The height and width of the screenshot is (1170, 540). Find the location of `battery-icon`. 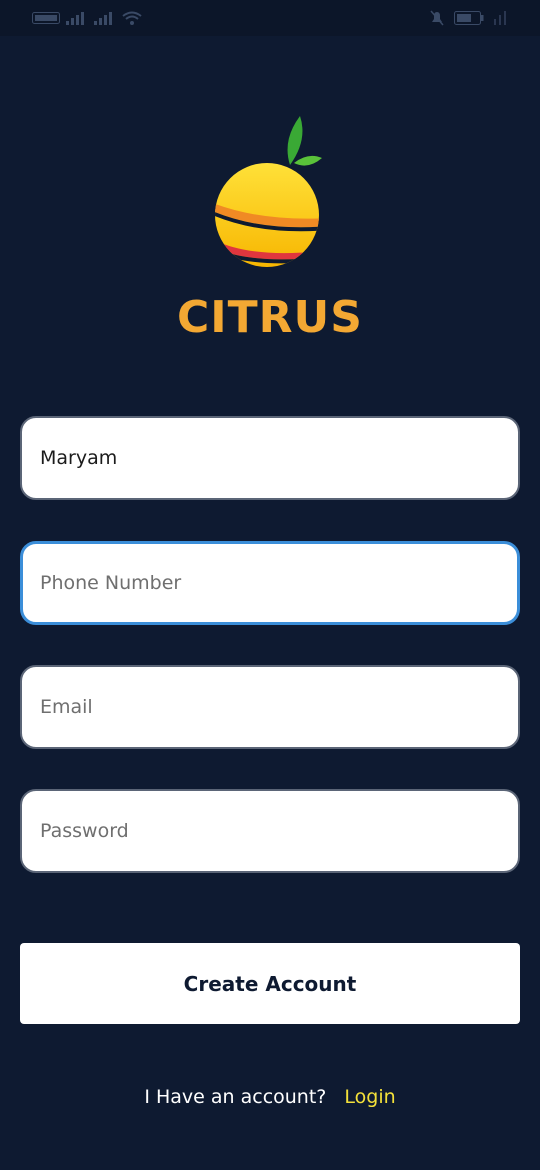

battery-icon is located at coordinates (469, 18).